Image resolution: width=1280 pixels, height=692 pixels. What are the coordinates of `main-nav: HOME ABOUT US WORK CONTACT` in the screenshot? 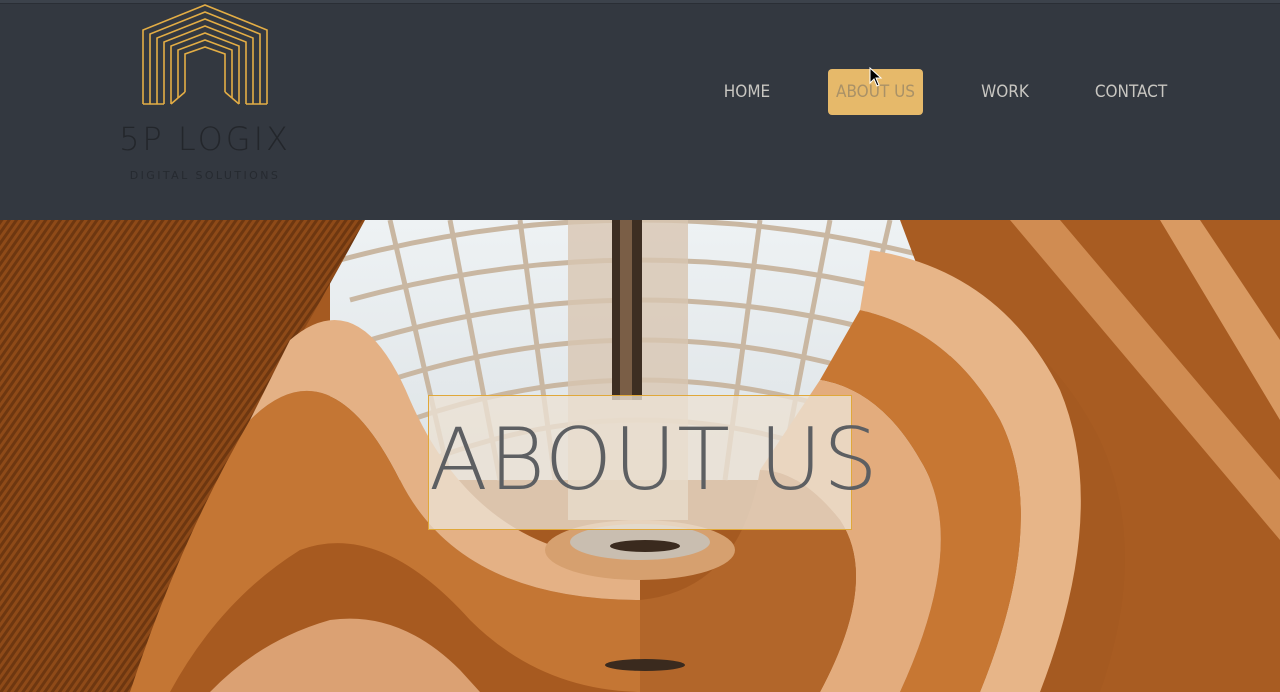 It's located at (640, 92).